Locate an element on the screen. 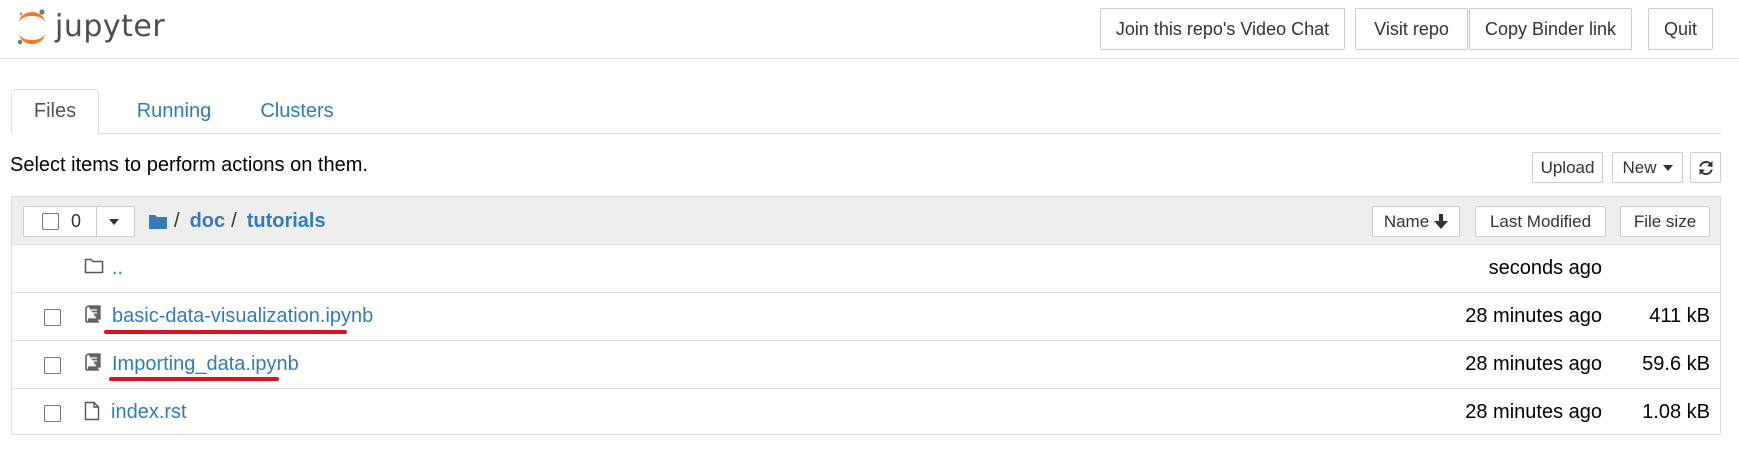  list-item-index-rst: index.rst 28 minutes ago 1.08 kB is located at coordinates (866, 413).